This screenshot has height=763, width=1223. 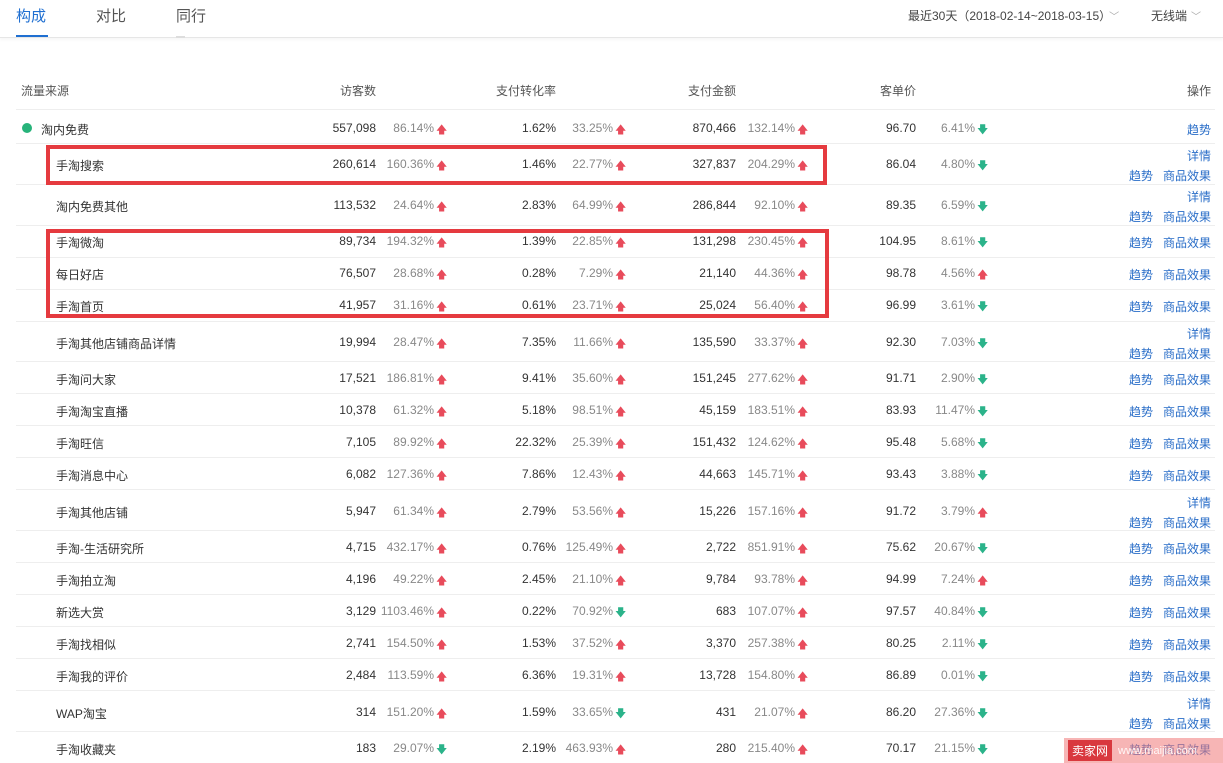 What do you see at coordinates (771, 547) in the screenshot?
I see `amount-change: 851.91%` at bounding box center [771, 547].